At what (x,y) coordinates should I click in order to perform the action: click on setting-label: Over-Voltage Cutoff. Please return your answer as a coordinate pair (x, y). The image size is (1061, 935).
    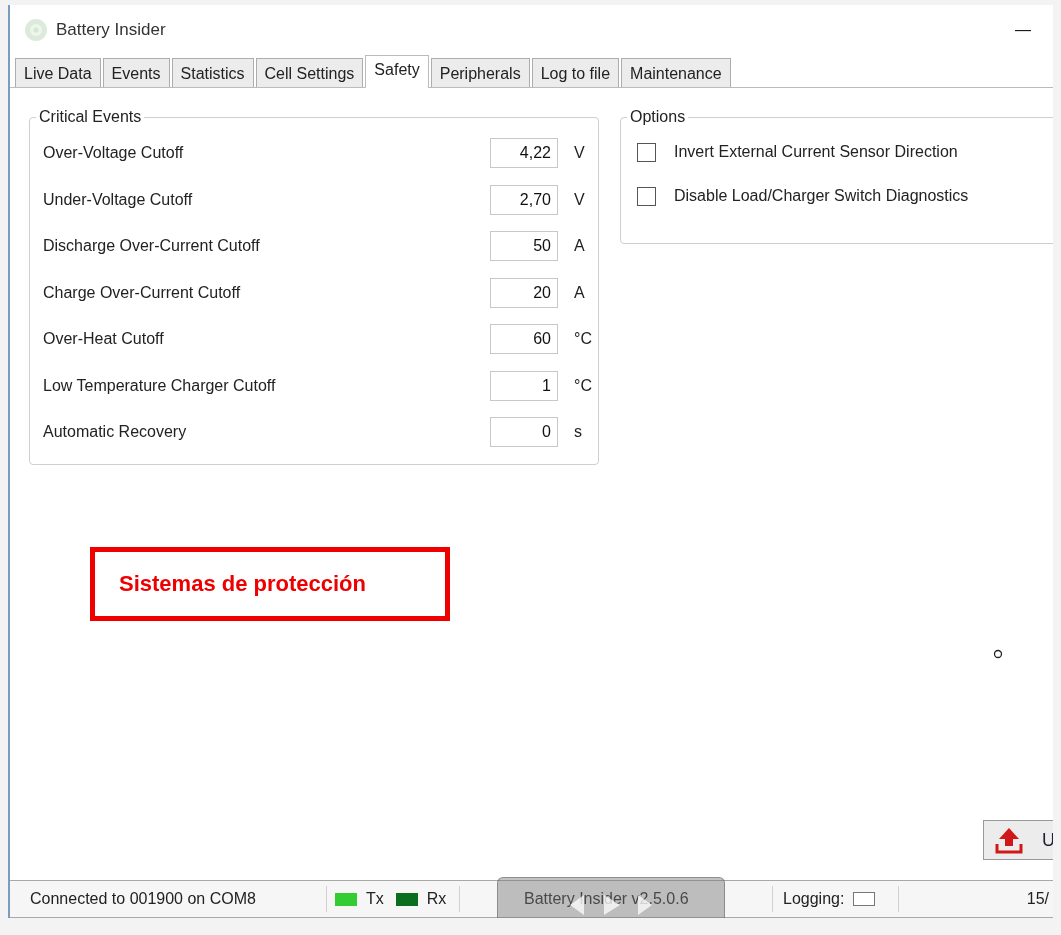
    Looking at the image, I should click on (114, 153).